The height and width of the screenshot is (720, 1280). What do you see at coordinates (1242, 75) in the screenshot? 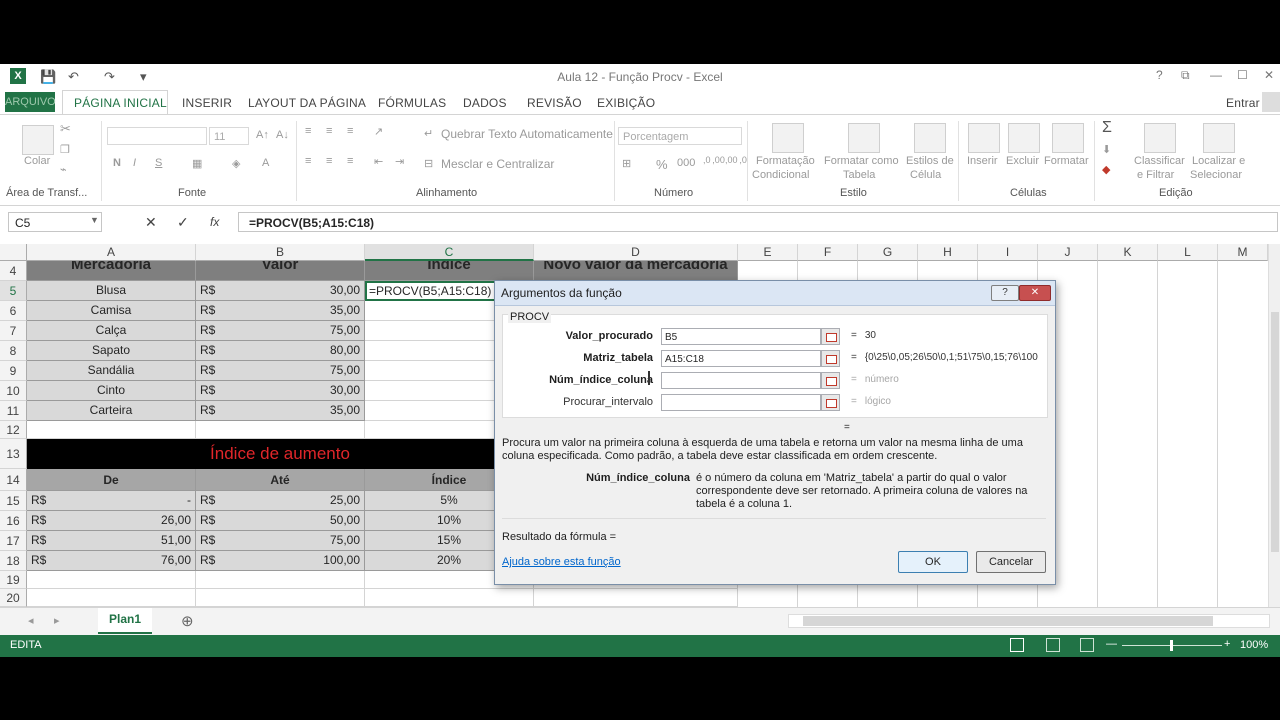
I see `maximize-button: ☐` at bounding box center [1242, 75].